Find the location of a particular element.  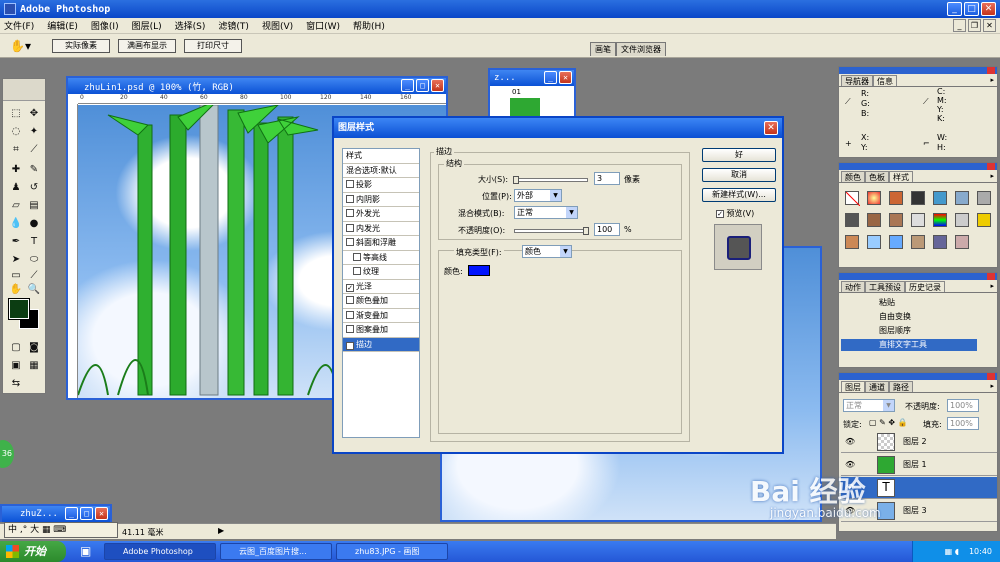

style-item-color-overlay: 颜色叠加 is located at coordinates (381, 301).